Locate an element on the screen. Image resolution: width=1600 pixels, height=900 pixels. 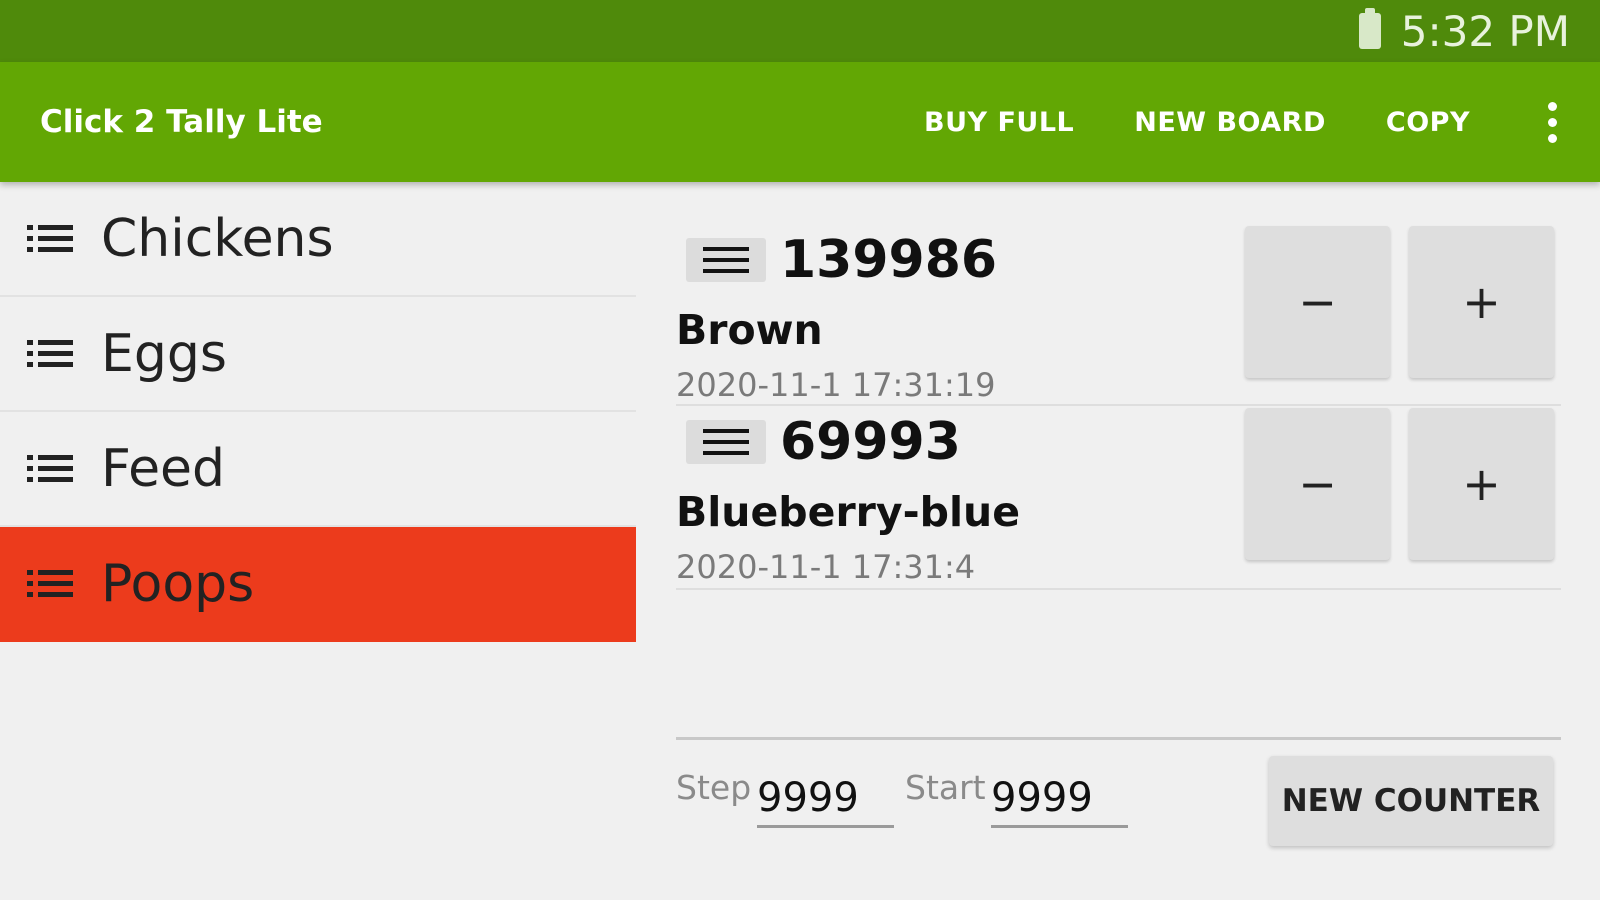
step-label: Step is located at coordinates (714, 787).